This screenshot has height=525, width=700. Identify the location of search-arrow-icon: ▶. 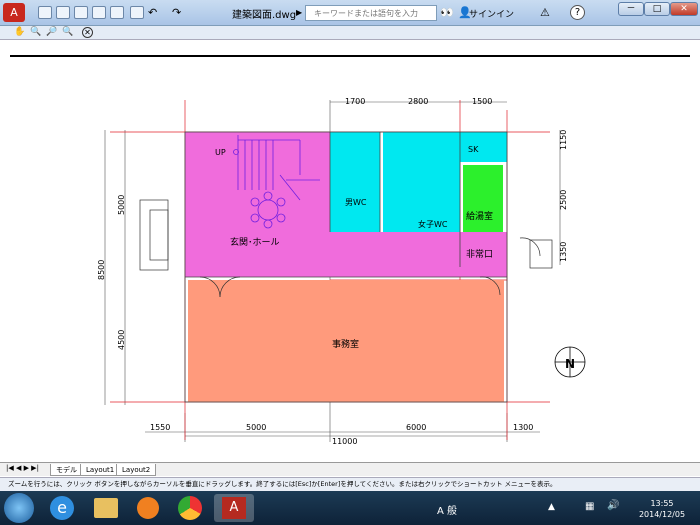
(299, 12).